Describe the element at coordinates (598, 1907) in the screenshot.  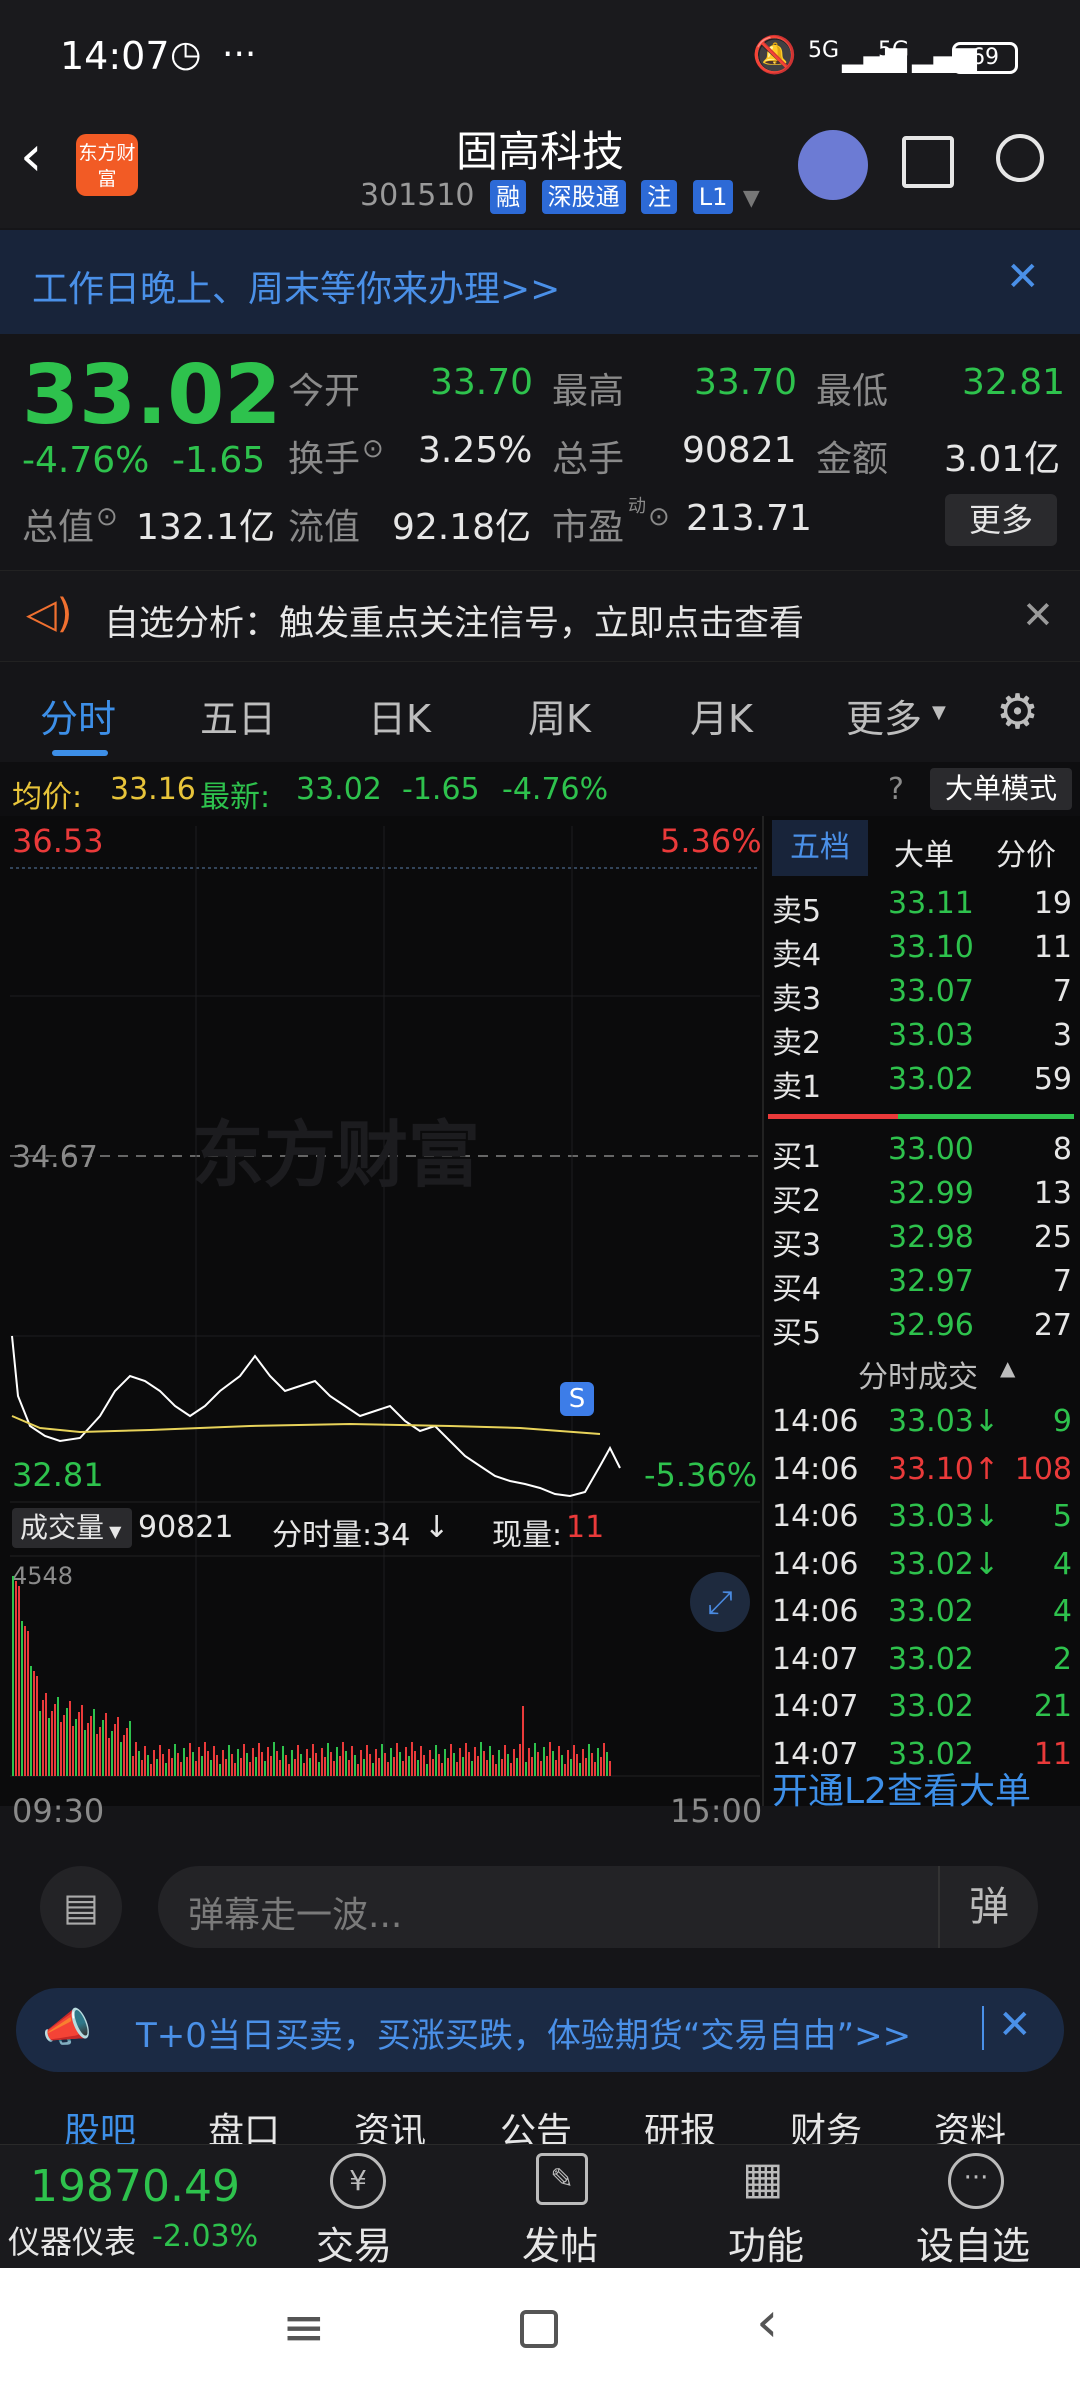
I see `danmu-input: 弹幕走一波... 弹` at that location.